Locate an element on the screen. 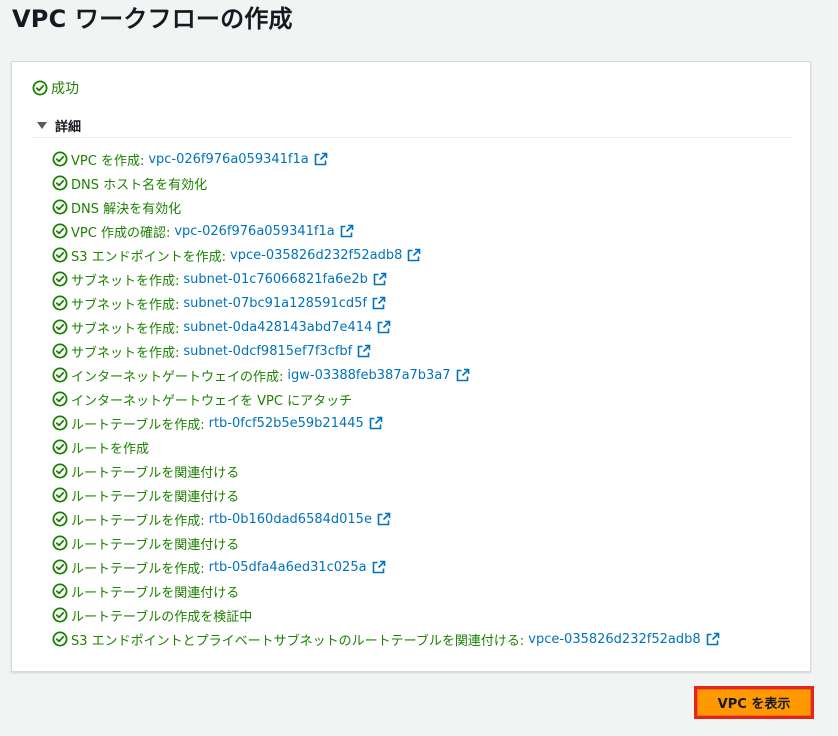  workflow-step: DNS 解決を有効化 is located at coordinates (386, 207).